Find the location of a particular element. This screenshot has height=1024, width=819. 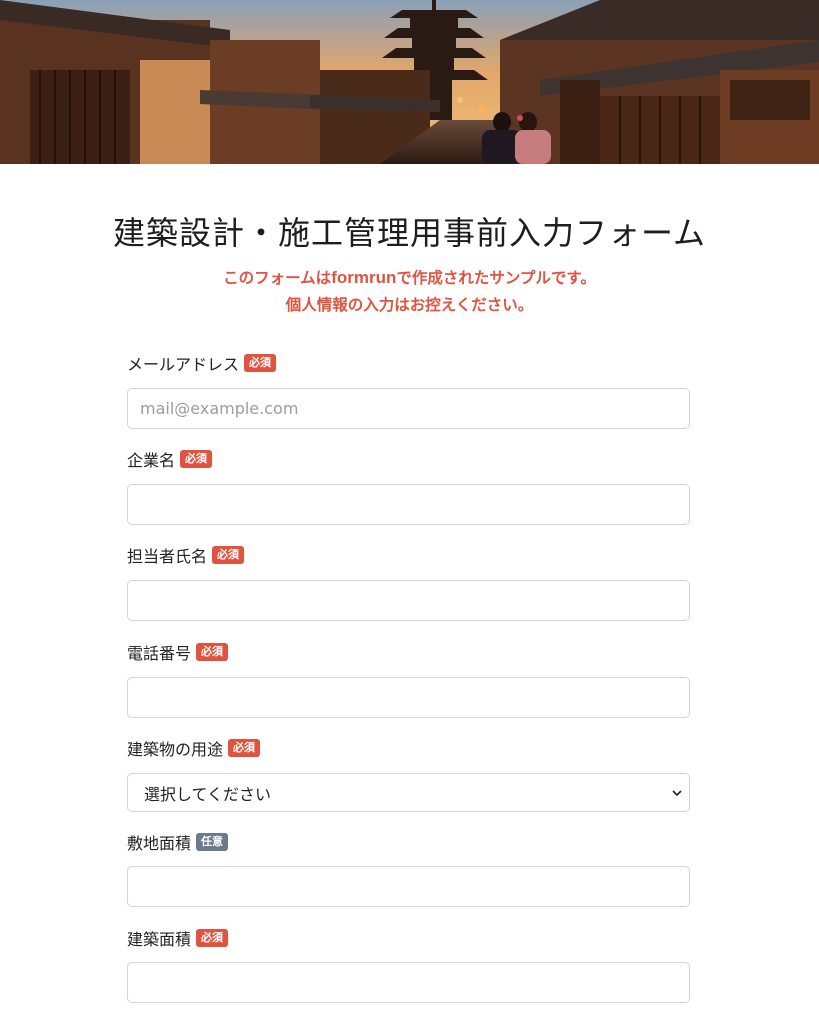

building-use-selected: 選択してください is located at coordinates (208, 794).